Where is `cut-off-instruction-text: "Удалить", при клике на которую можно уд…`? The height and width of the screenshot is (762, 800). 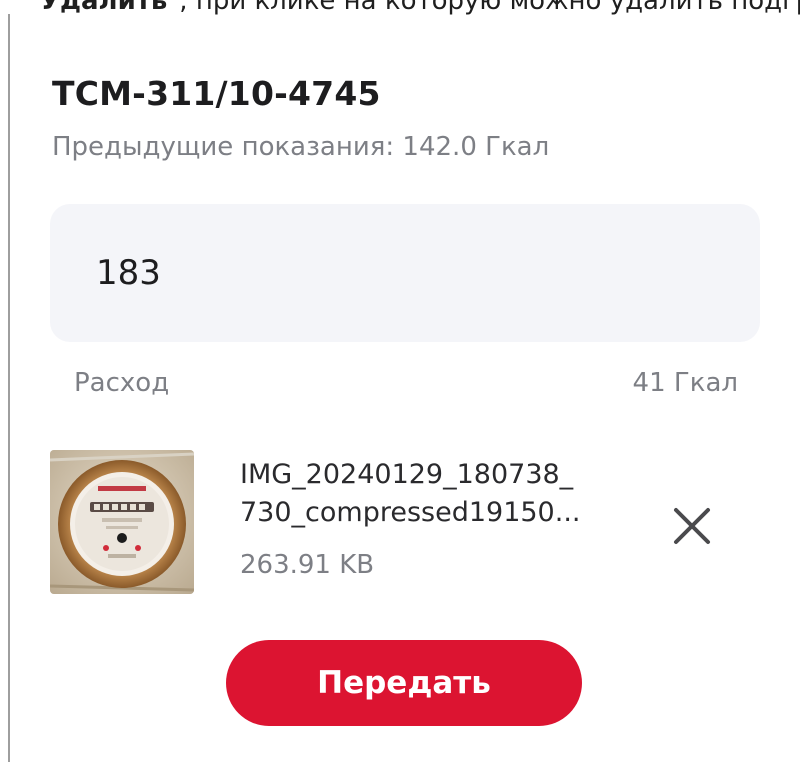
cut-off-instruction-text: "Удалить", при клике на которую можно уд… is located at coordinates (414, 8).